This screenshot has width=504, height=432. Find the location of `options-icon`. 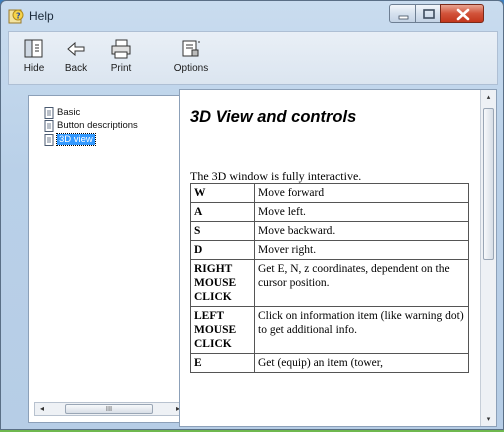

options-icon is located at coordinates (191, 48).